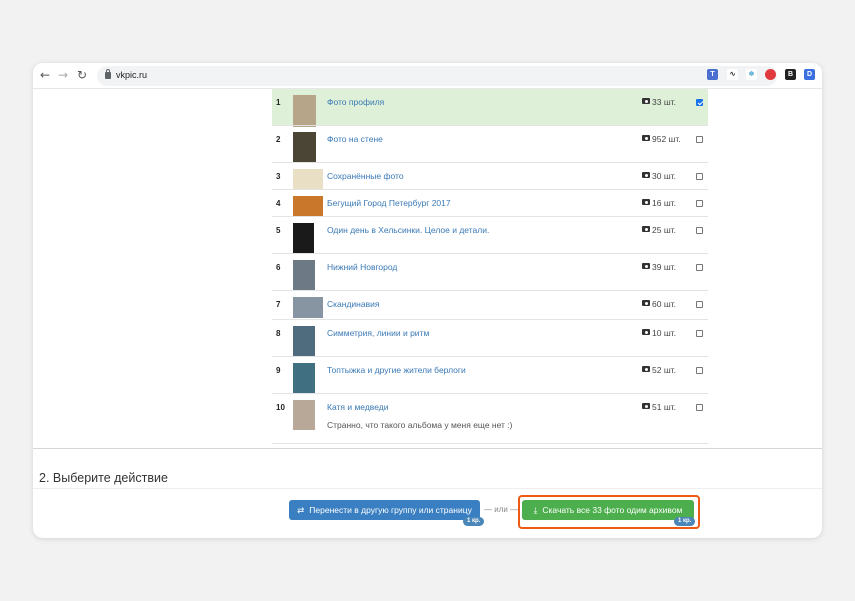 The image size is (855, 601). I want to click on album-row: 8 Симметрия, линии и ритм 10 шт., so click(490, 338).